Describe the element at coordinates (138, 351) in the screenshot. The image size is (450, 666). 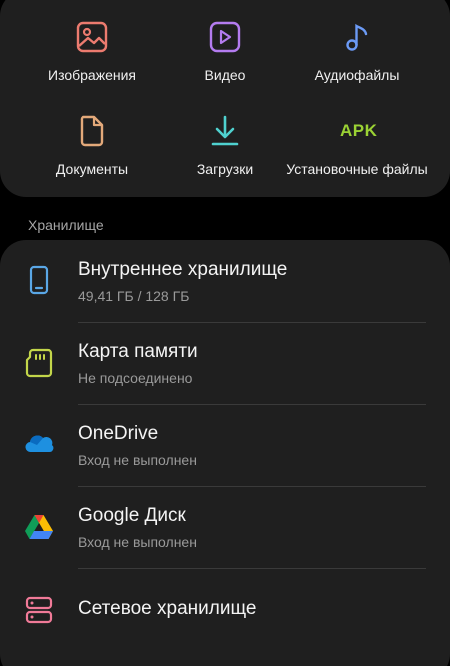
I see `storage-item-title: Карта памяти` at that location.